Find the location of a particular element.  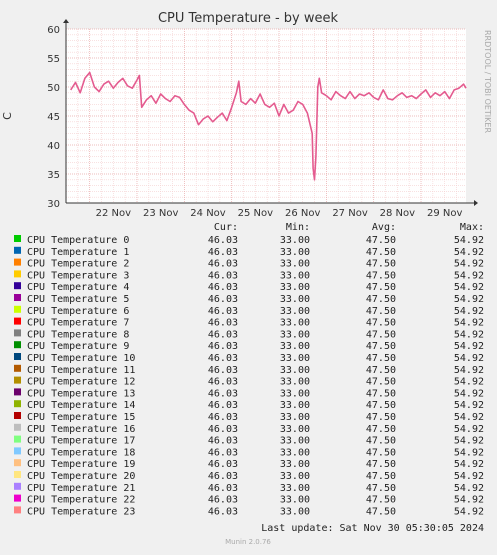

legend-series-name: CPU Temperature 16 is located at coordinates (81, 429).